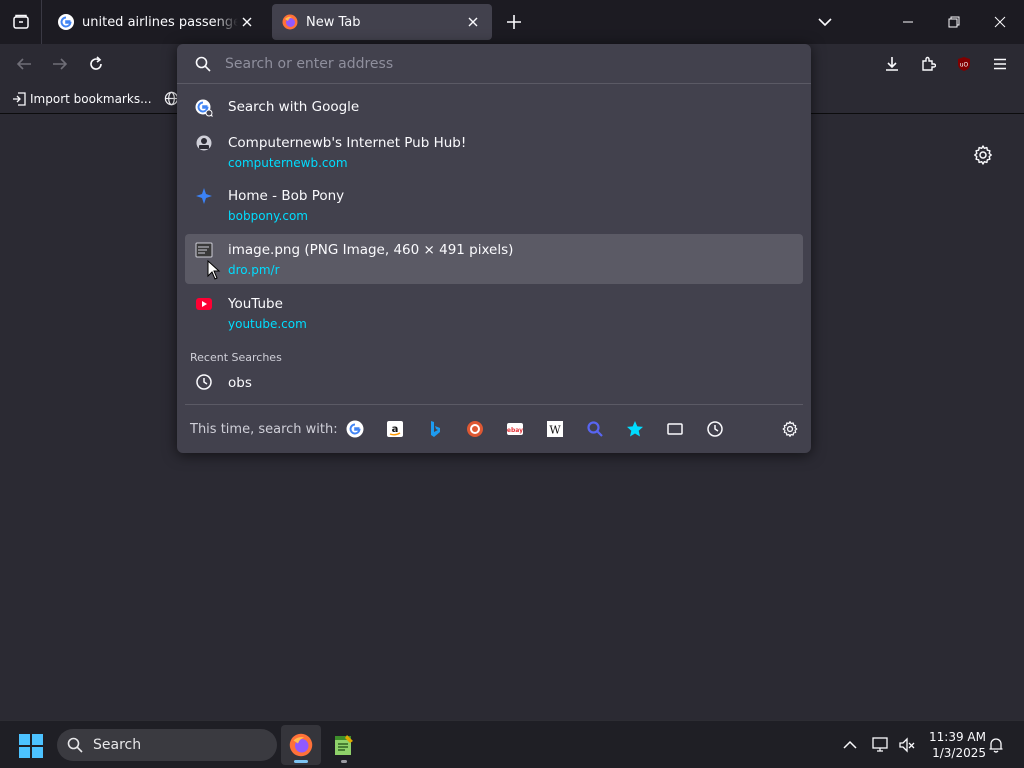 Image resolution: width=1024 pixels, height=768 pixels. Describe the element at coordinates (344, 761) in the screenshot. I see `running-indicator` at that location.